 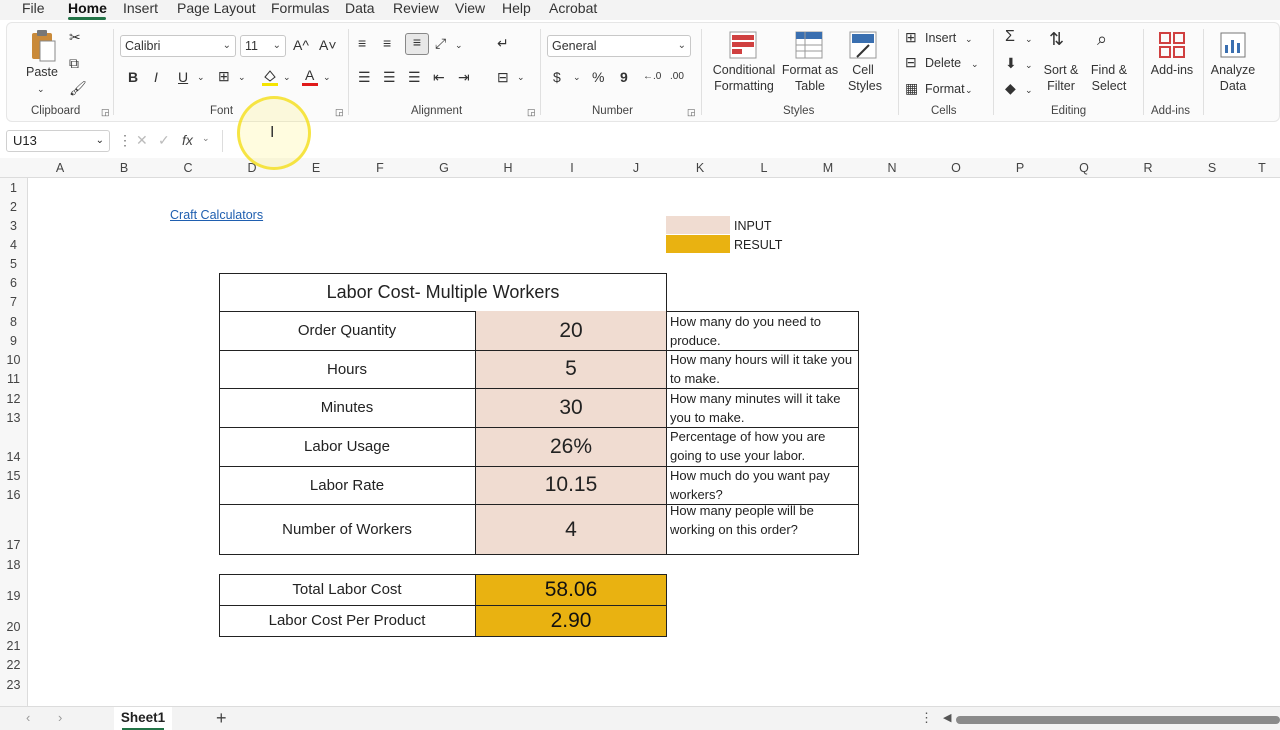 What do you see at coordinates (577, 77) in the screenshot?
I see `currency-dropdown-icon: ⌄` at bounding box center [577, 77].